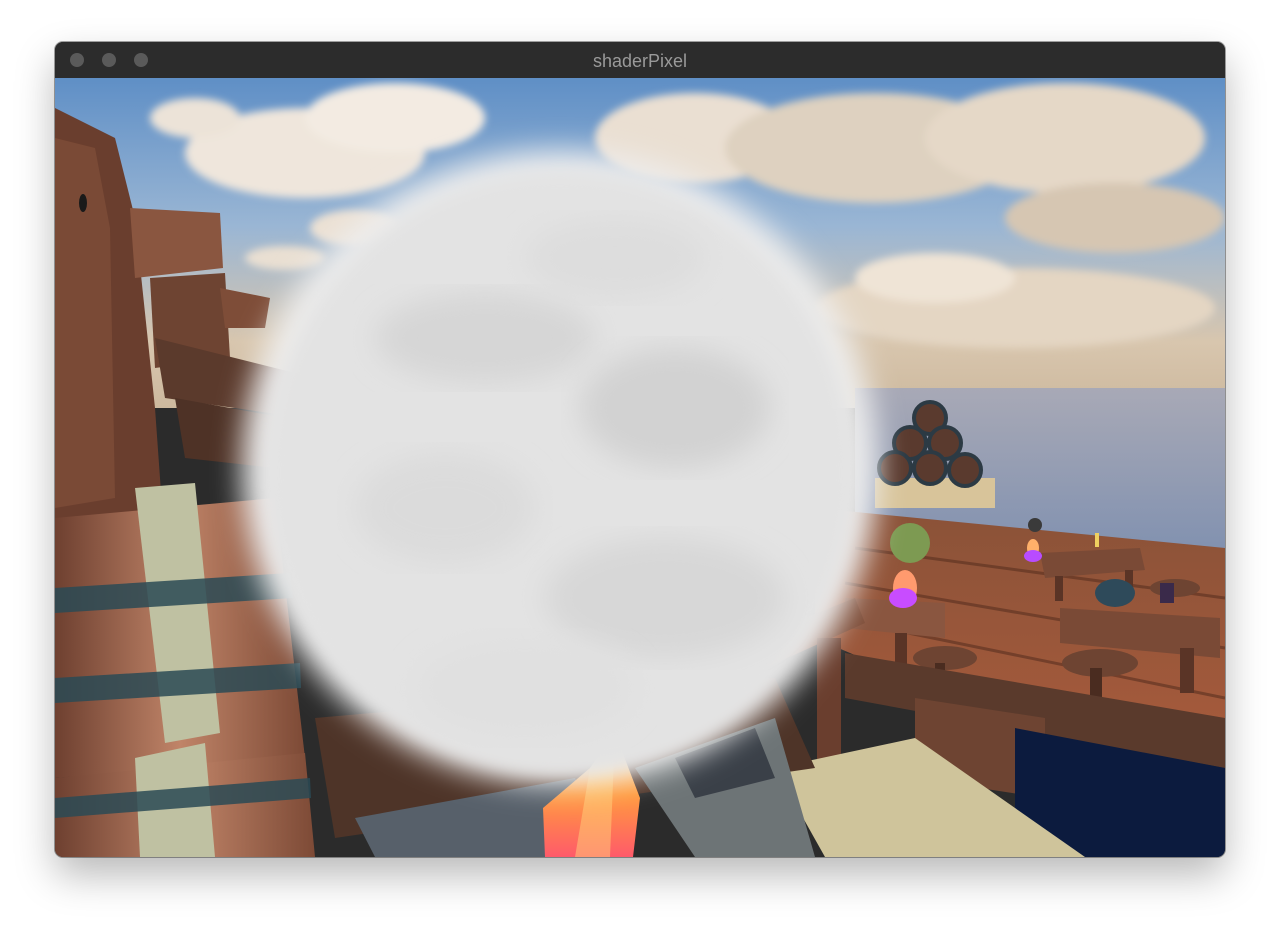  I want to click on window-title: shaderPixel, so click(640, 61).